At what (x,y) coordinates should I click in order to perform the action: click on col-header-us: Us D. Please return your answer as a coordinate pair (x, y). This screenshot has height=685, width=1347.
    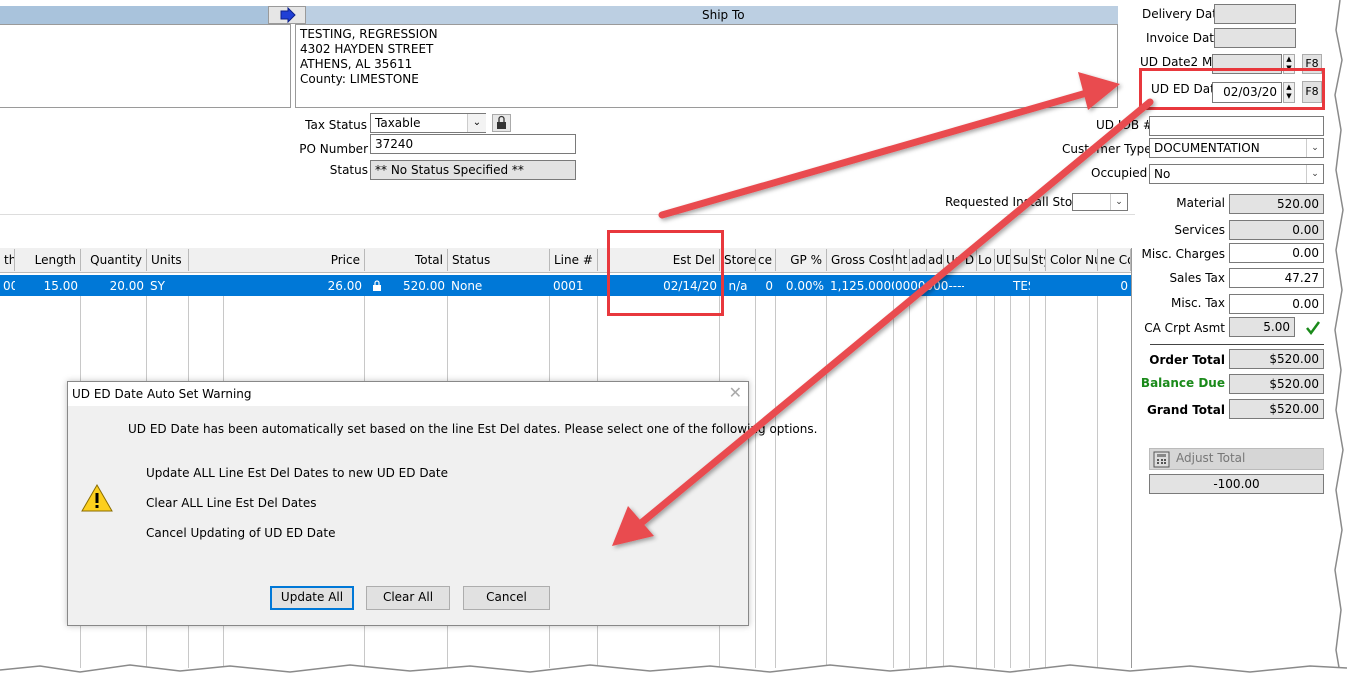
    Looking at the image, I should click on (960, 260).